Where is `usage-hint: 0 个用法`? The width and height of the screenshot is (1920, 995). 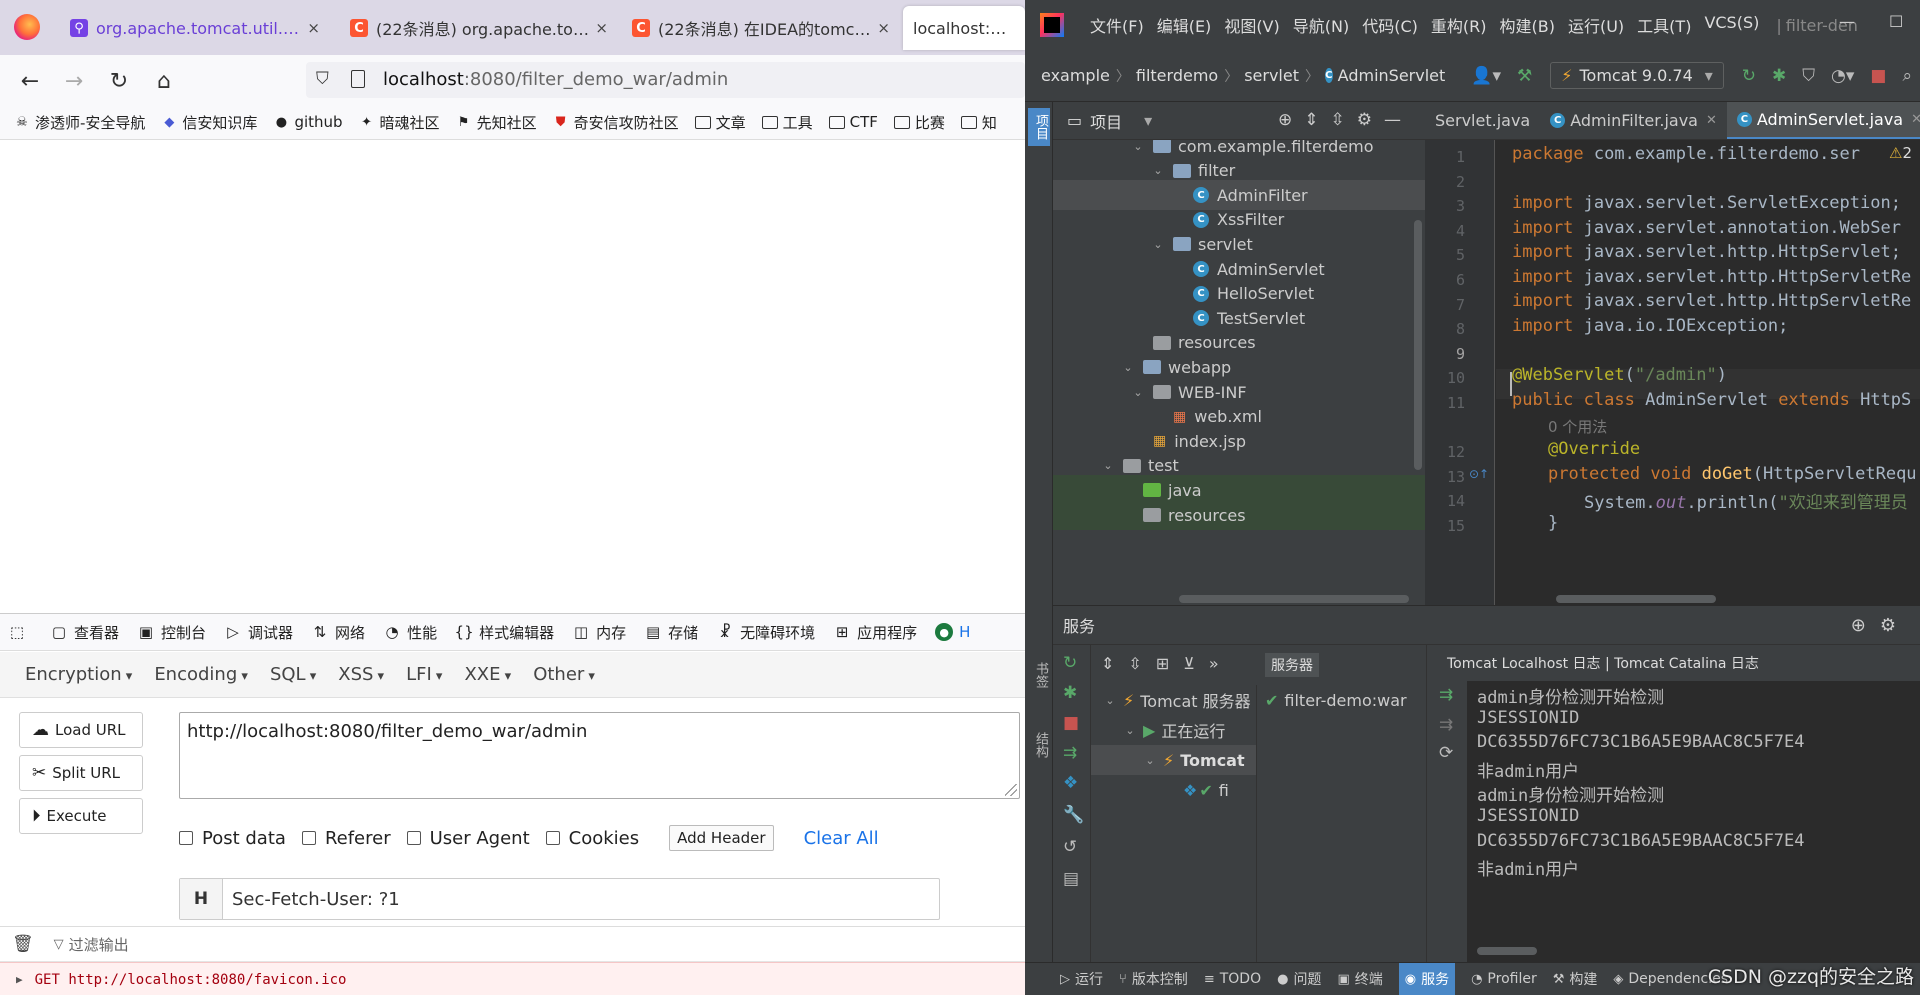 usage-hint: 0 个用法 is located at coordinates (1577, 426).